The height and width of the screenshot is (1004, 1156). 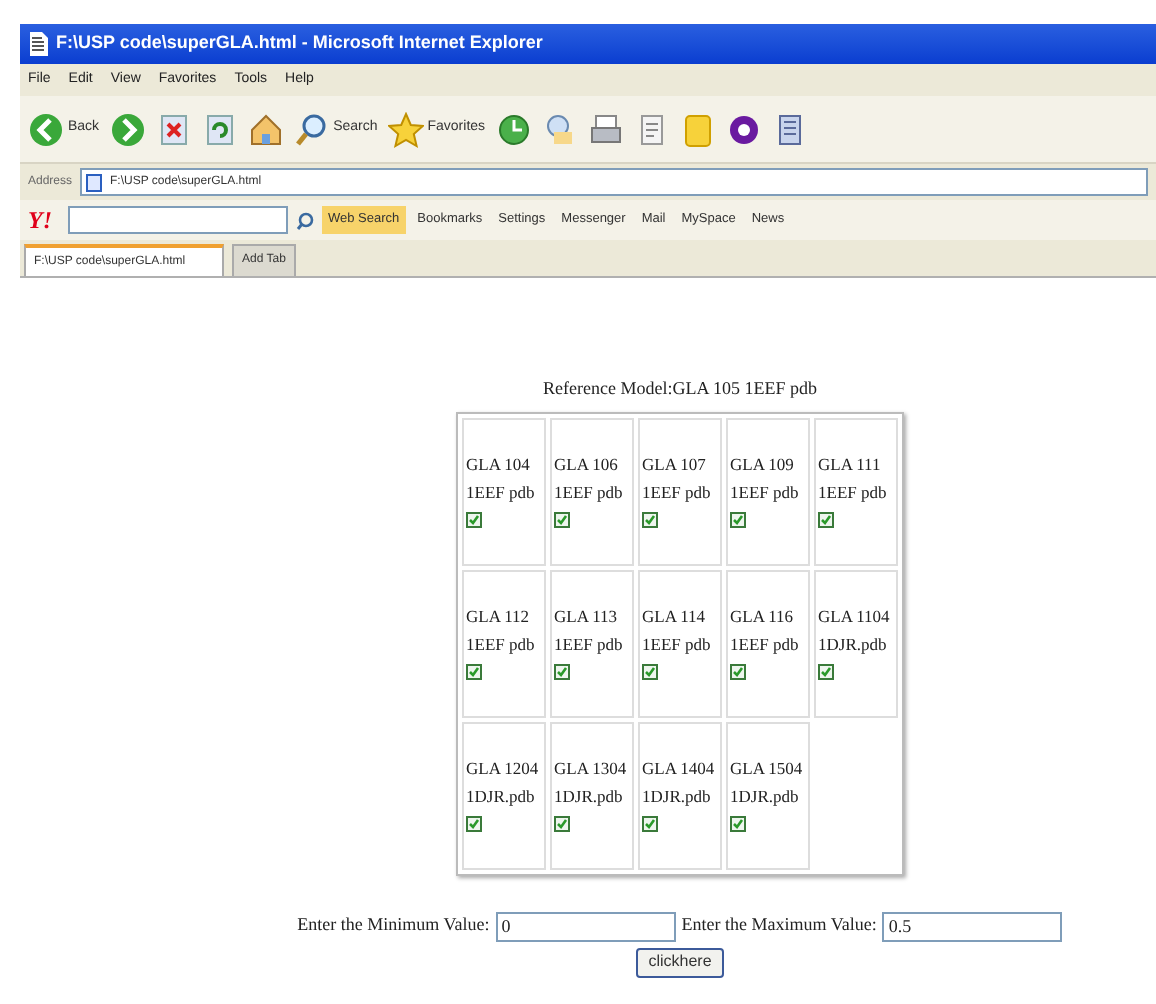 What do you see at coordinates (46, 129) in the screenshot?
I see `back-icon` at bounding box center [46, 129].